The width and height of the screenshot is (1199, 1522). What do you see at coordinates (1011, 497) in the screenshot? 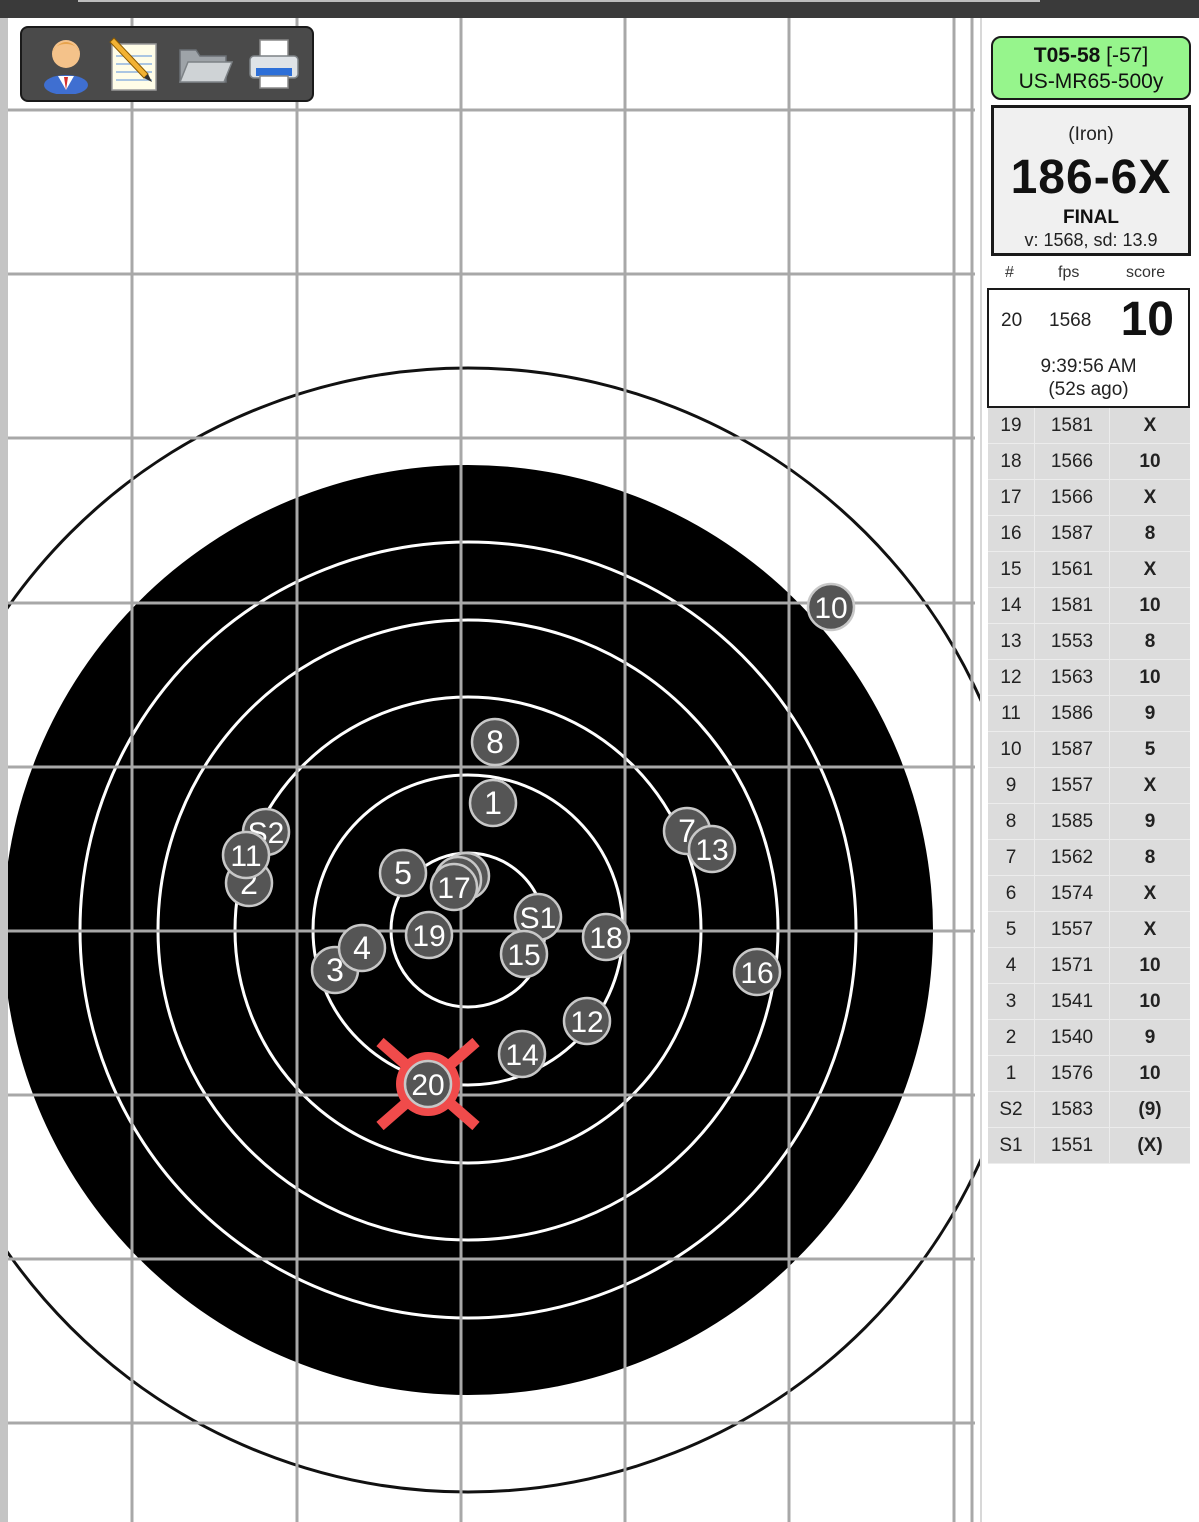
I see `shot-number: 17` at bounding box center [1011, 497].